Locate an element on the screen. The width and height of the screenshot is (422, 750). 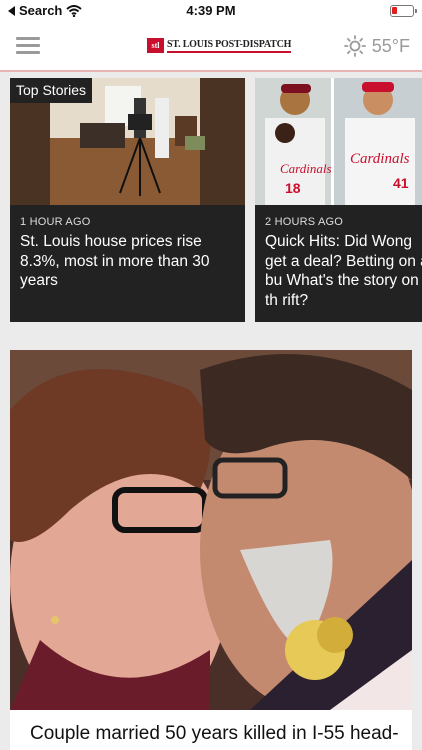
weather-widget: 55°F is located at coordinates (376, 46).